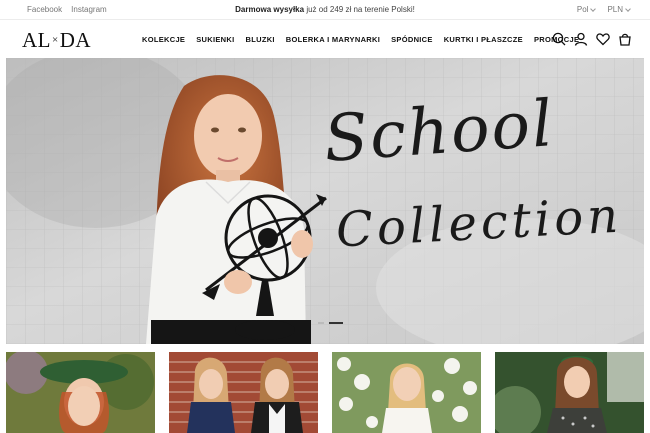 This screenshot has height=433, width=650. What do you see at coordinates (215, 39) in the screenshot?
I see `nav-item-sukienki: SUKIENKI` at bounding box center [215, 39].